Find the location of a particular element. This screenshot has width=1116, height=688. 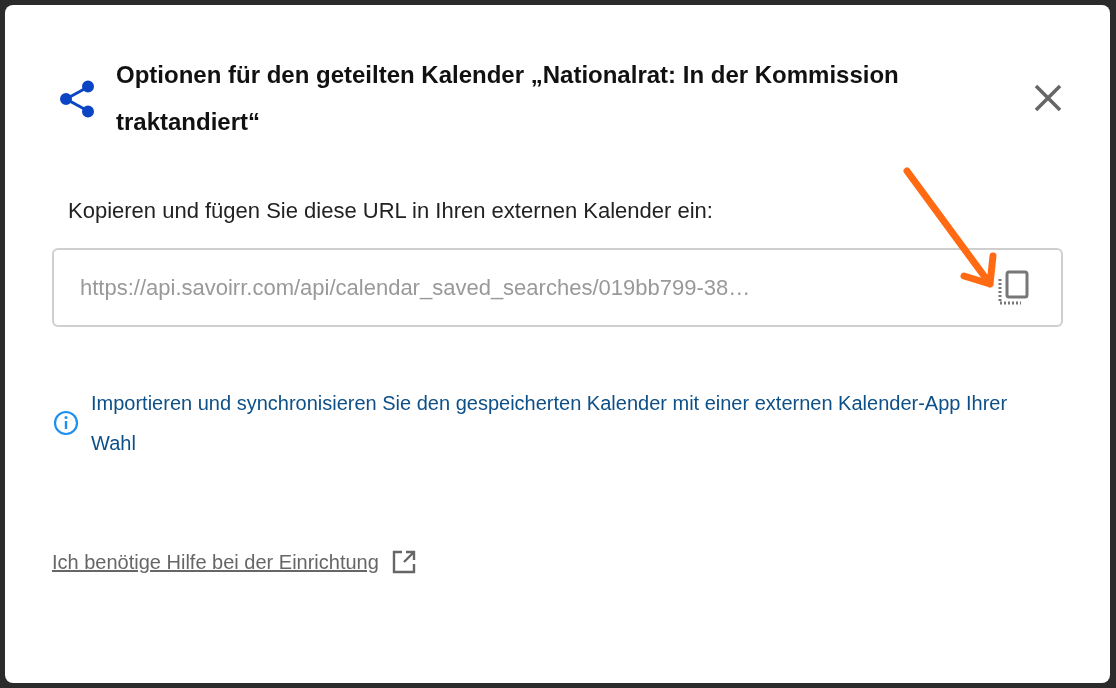

info-text: Importieren und synchronisieren Sie den gespeicherten Kalender mit einer externen Kalender-App Ihrer Wahl is located at coordinates (550, 423).